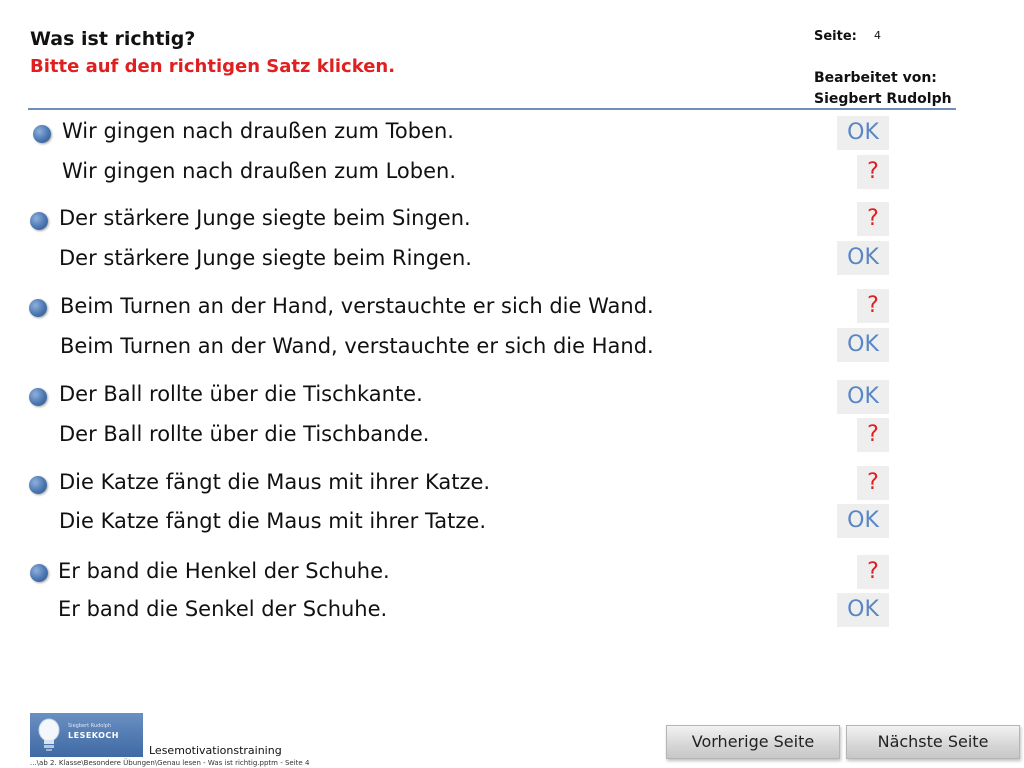  Describe the element at coordinates (873, 306) in the screenshot. I see `feedback-3a: ?` at that location.